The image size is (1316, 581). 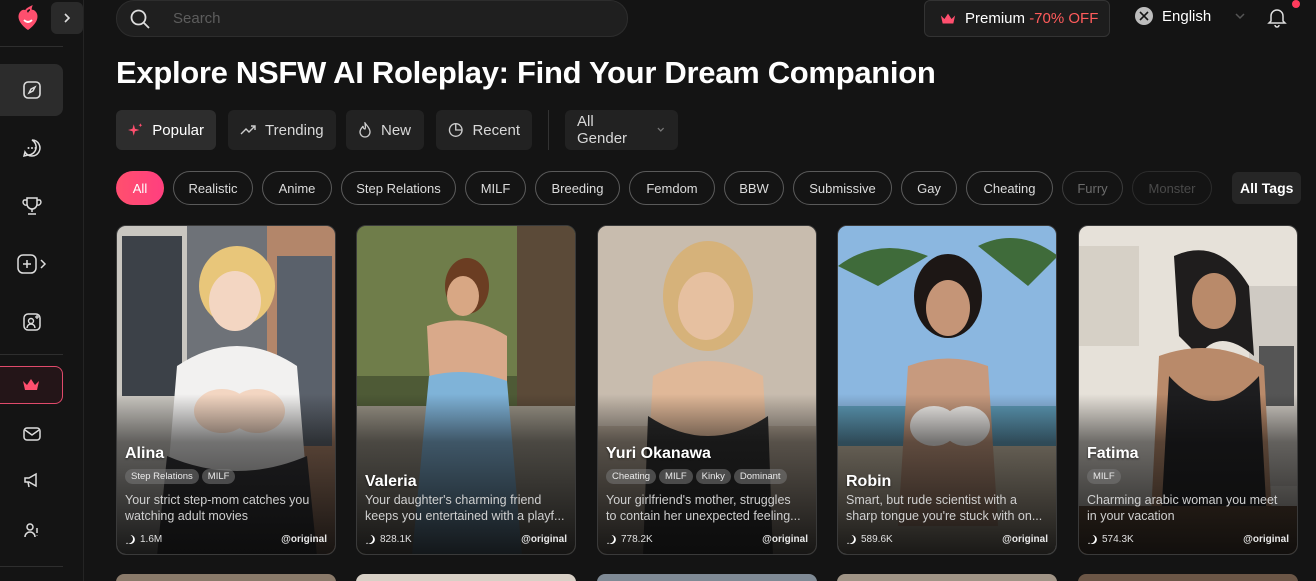 I want to click on sidebar-item-chat, so click(x=31, y=148).